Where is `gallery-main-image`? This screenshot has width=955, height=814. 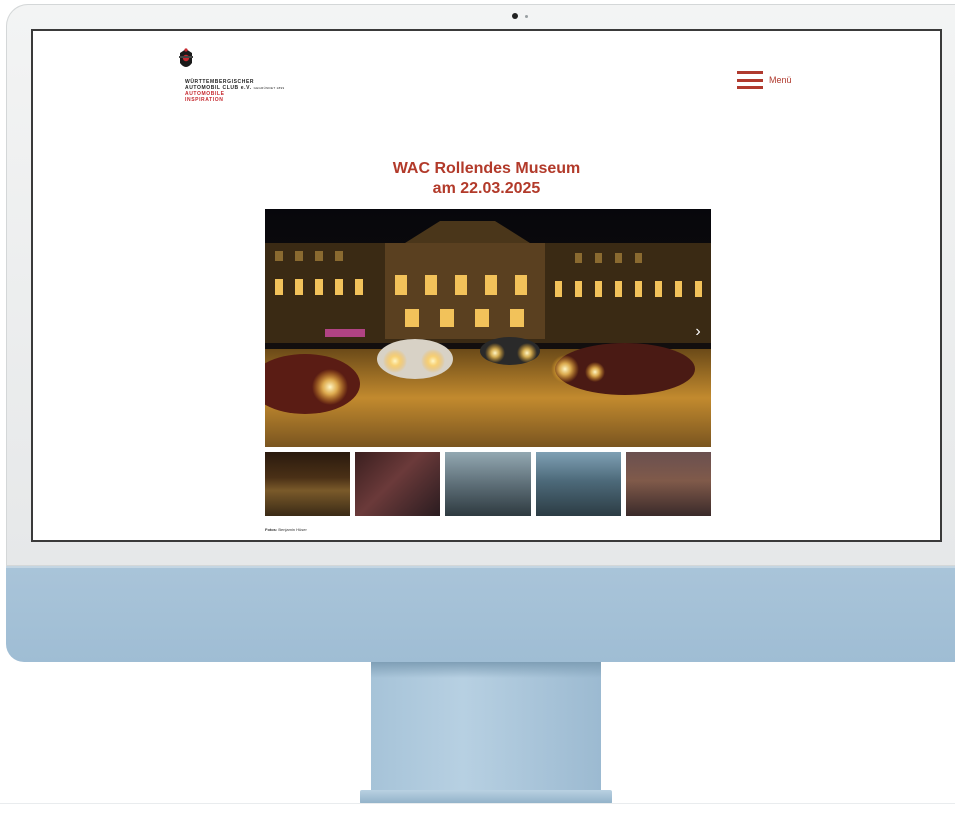
gallery-main-image is located at coordinates (488, 328).